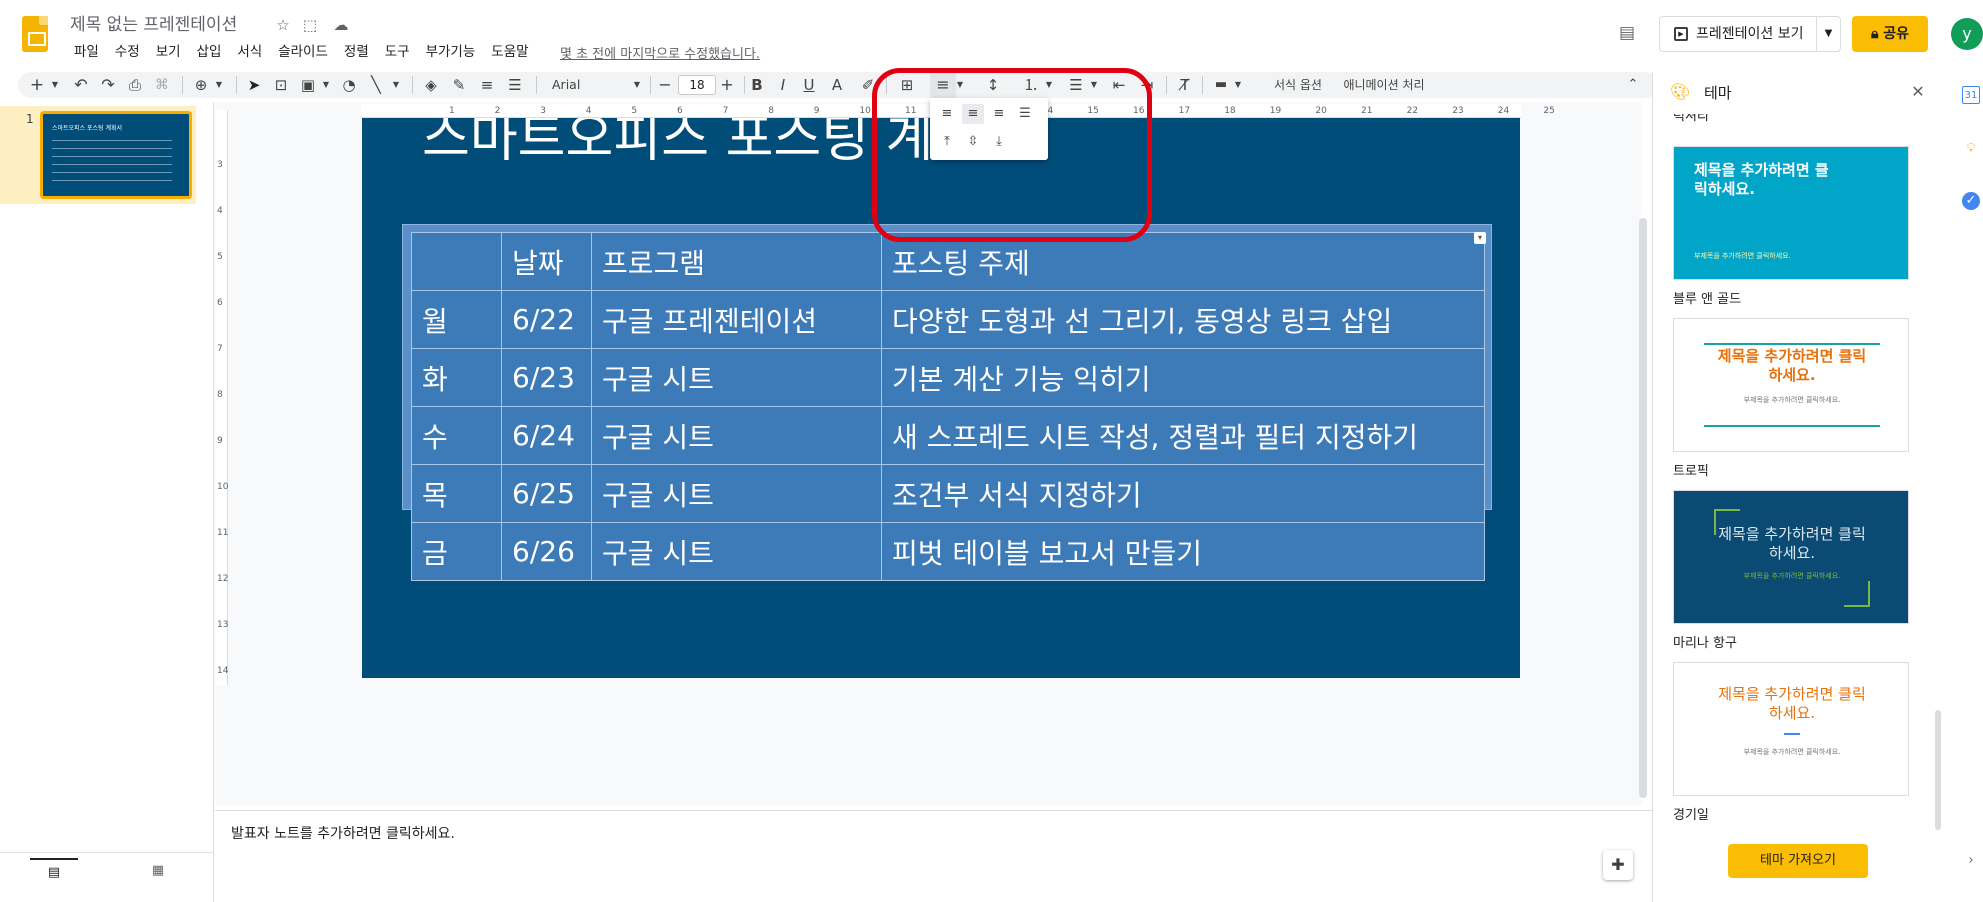 The width and height of the screenshot is (1983, 902). What do you see at coordinates (1971, 149) in the screenshot?
I see `keep-icon: 💡︎` at bounding box center [1971, 149].